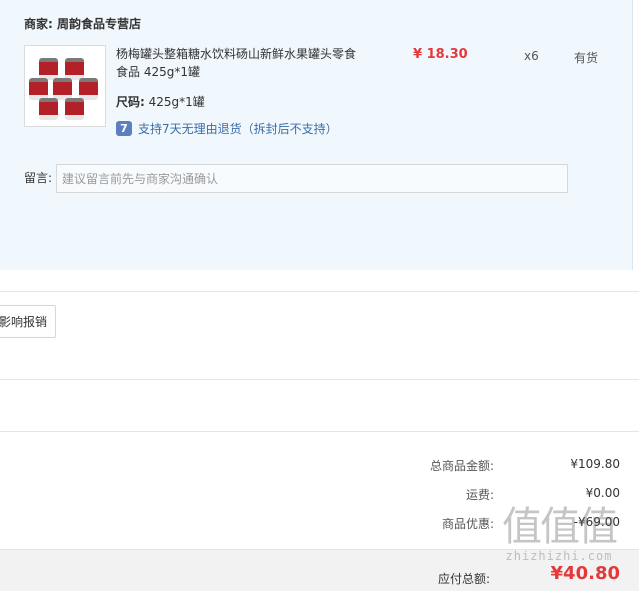 Image resolution: width=639 pixels, height=591 pixels. What do you see at coordinates (440, 54) in the screenshot?
I see `unit-price: ¥ 18.30` at bounding box center [440, 54].